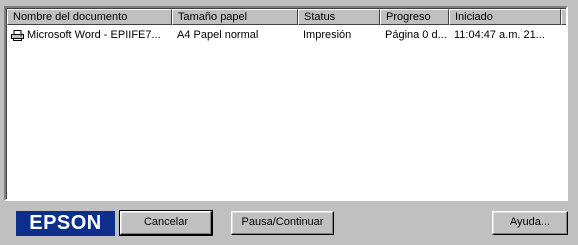 This screenshot has height=245, width=578. What do you see at coordinates (505, 17) in the screenshot?
I see `column-header-started: Iniciado` at bounding box center [505, 17].